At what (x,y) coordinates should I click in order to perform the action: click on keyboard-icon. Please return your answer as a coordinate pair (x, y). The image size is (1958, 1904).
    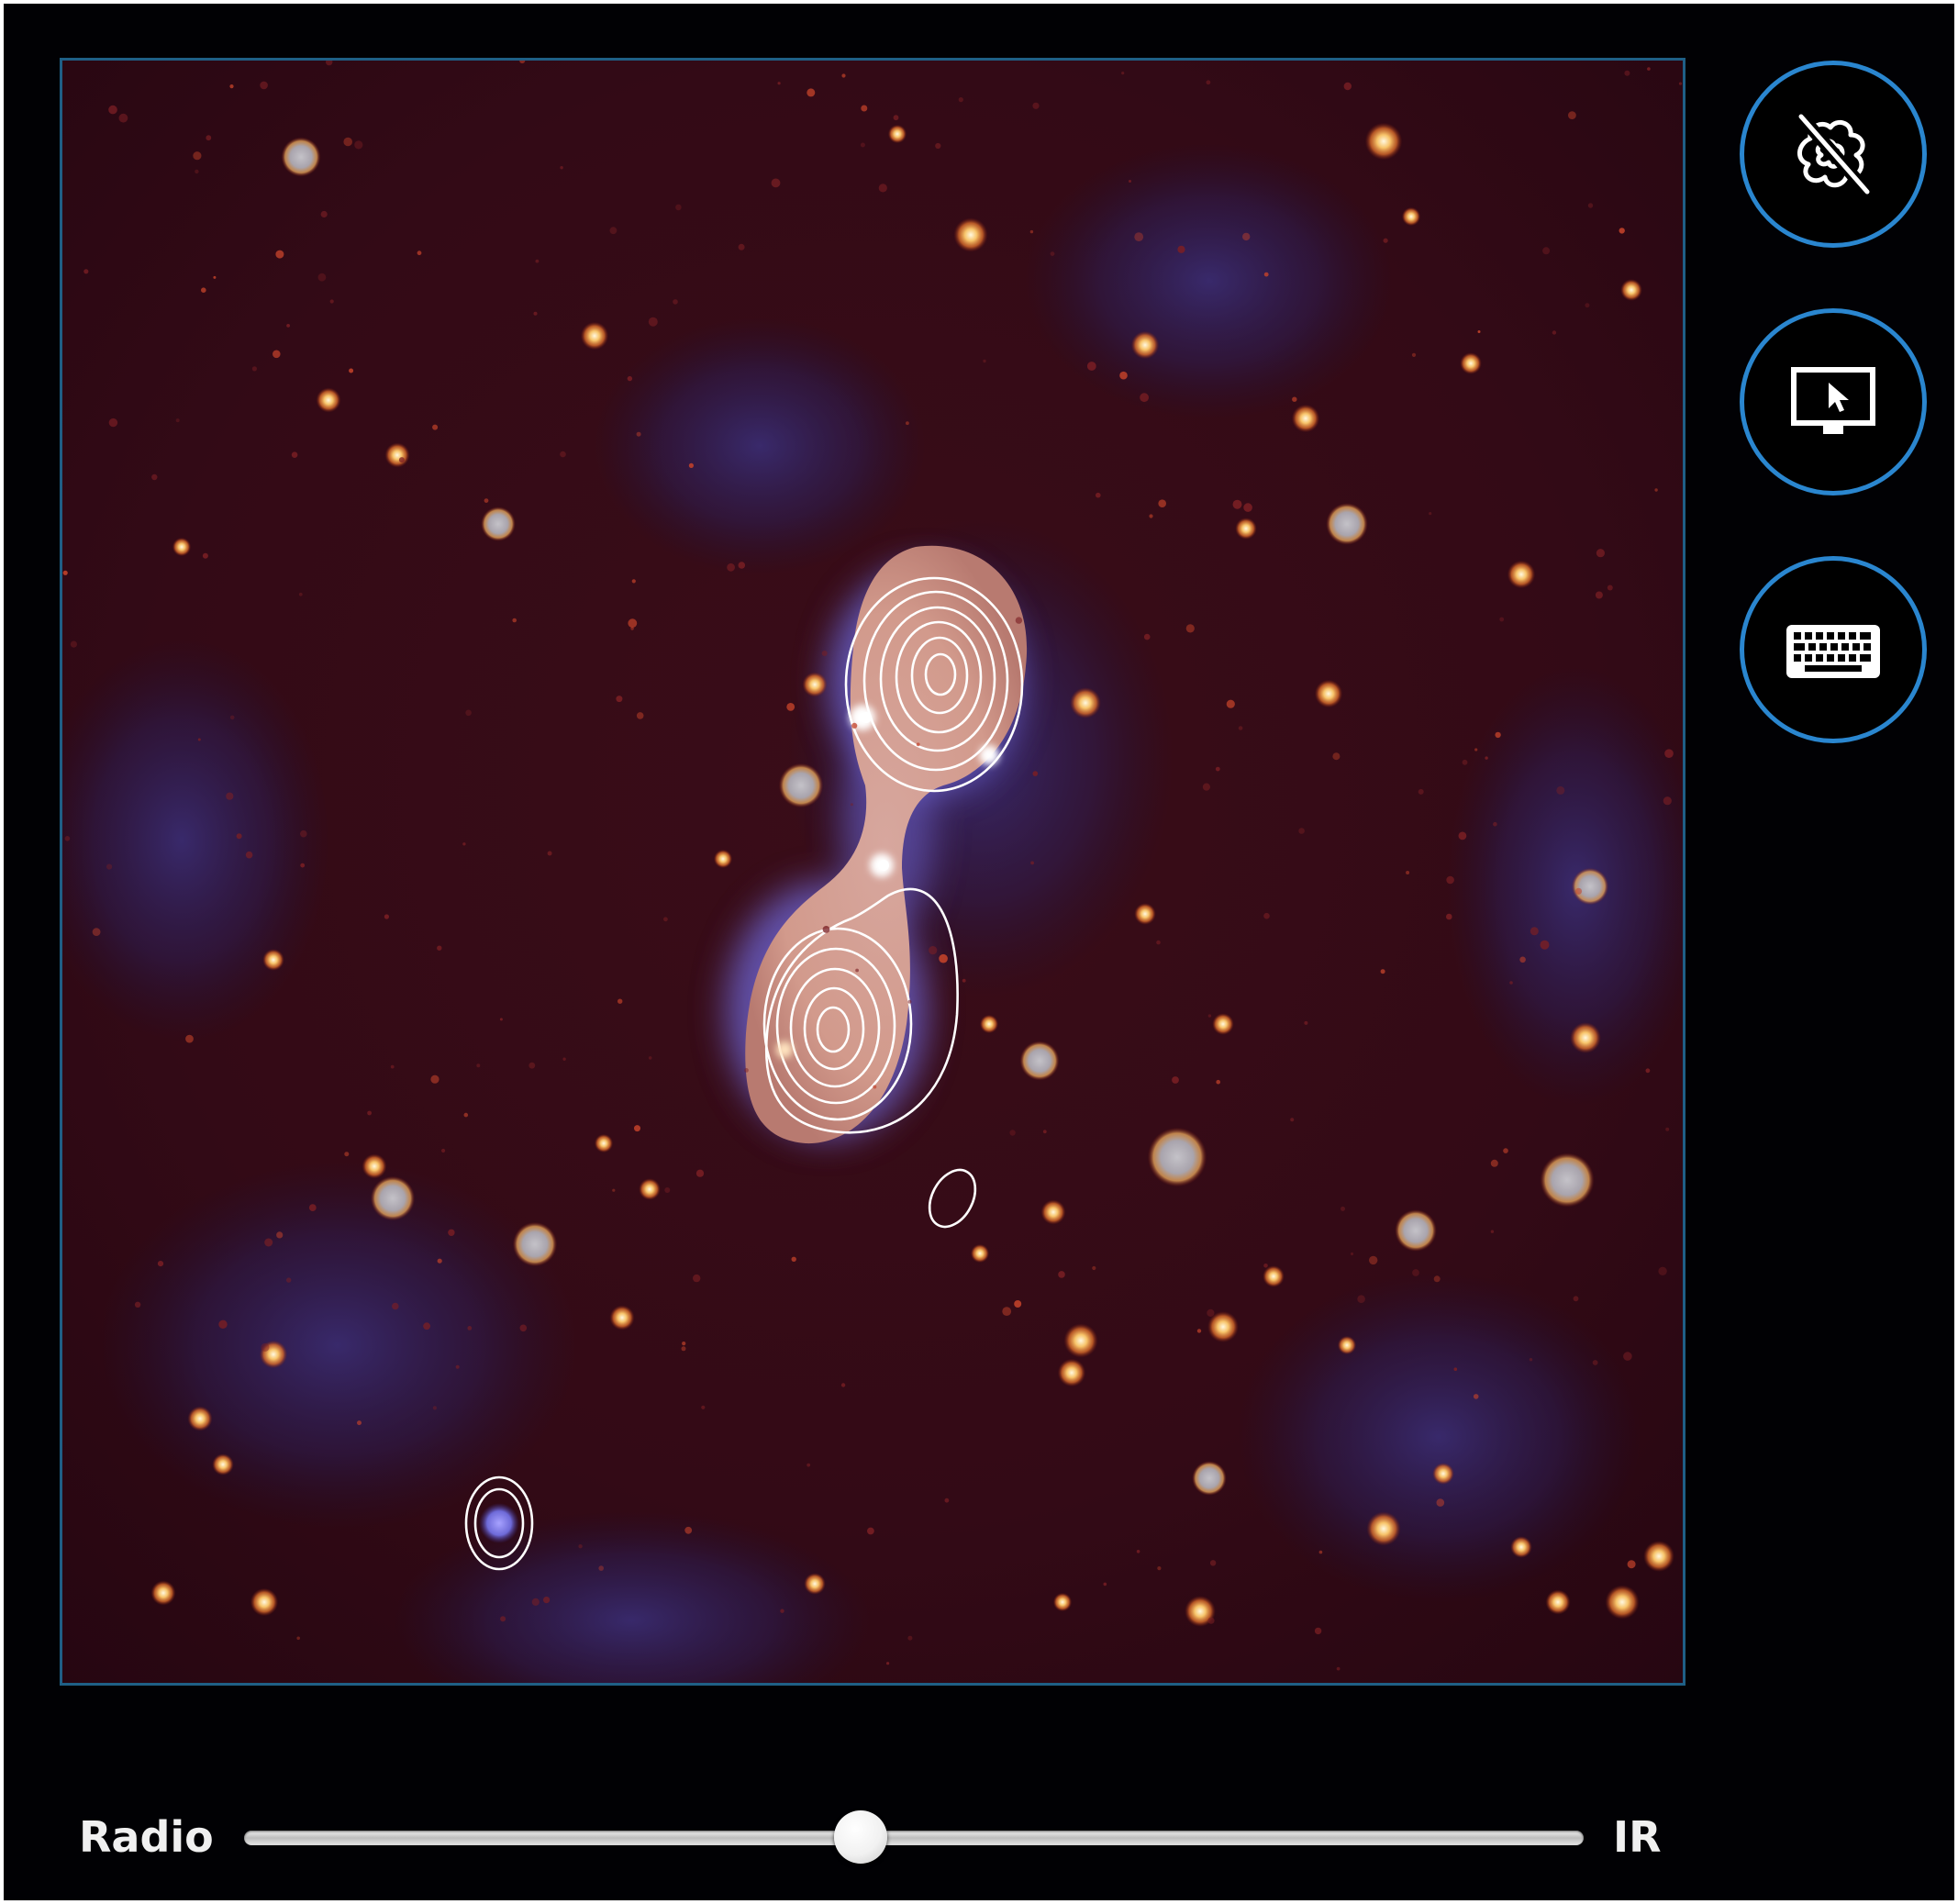
    Looking at the image, I should click on (1833, 651).